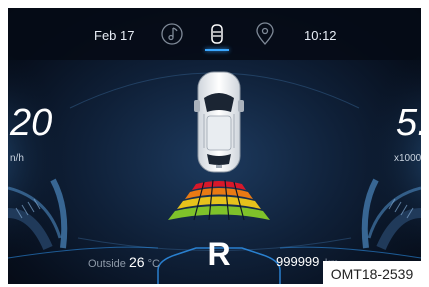 This screenshot has width=429, height=287. What do you see at coordinates (114, 35) in the screenshot?
I see `date-display: Feb 17` at bounding box center [114, 35].